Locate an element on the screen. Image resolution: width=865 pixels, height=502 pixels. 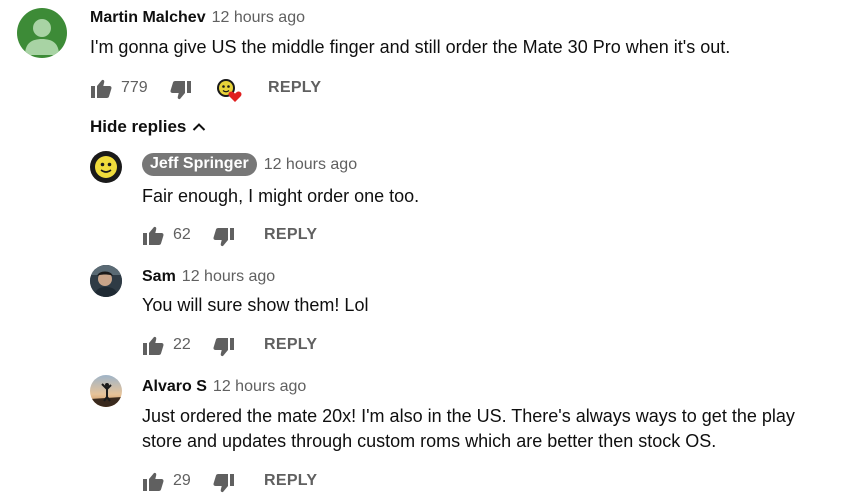
reply-actions: 29 REPLY is located at coordinates (272, 482).